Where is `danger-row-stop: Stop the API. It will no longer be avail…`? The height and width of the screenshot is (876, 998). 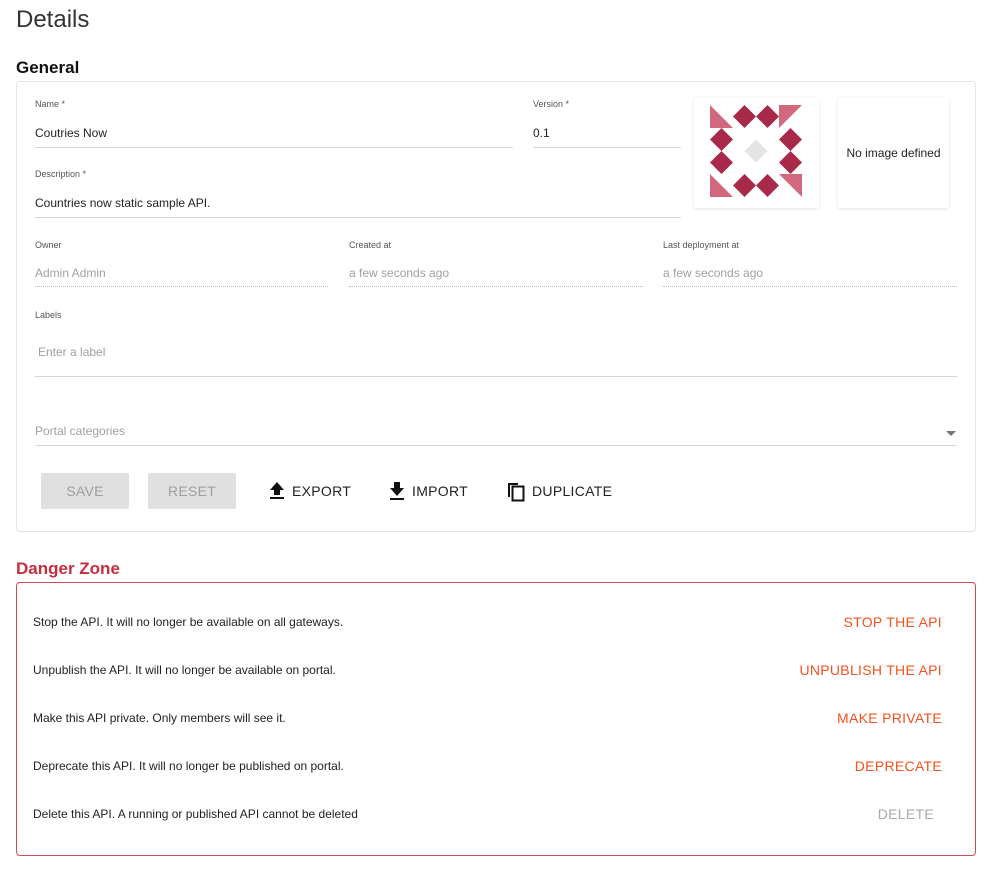 danger-row-stop: Stop the API. It will no longer be avail… is located at coordinates (496, 622).